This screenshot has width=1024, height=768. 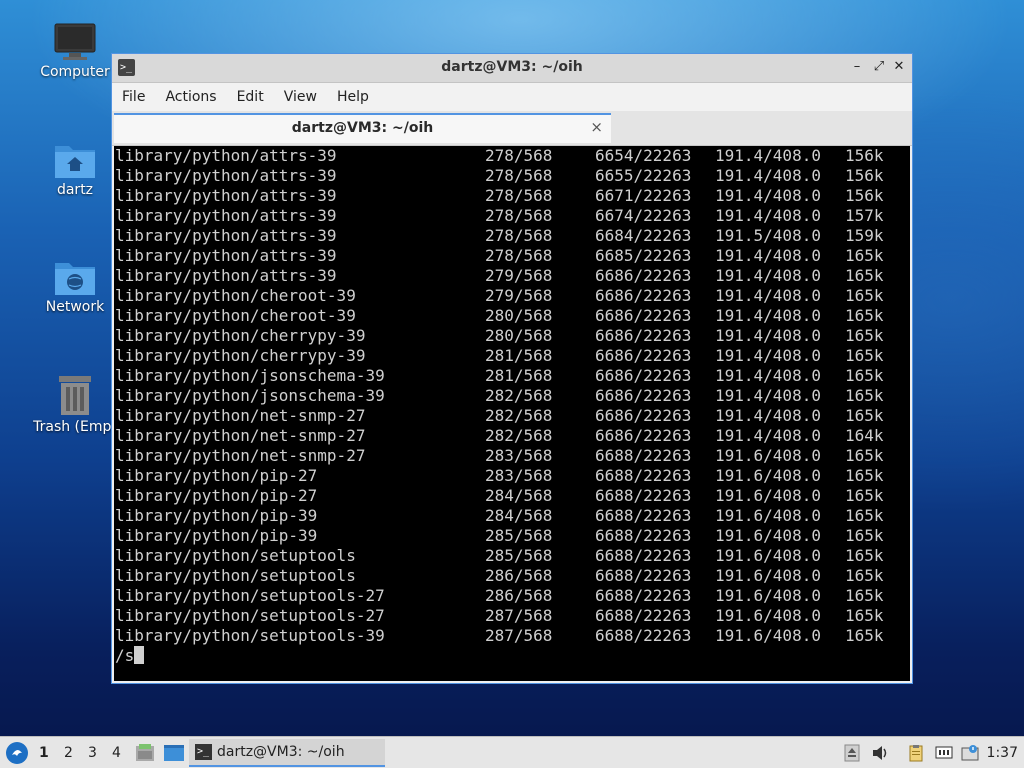 What do you see at coordinates (879, 67) in the screenshot?
I see `maximize-icon: ⤢` at bounding box center [879, 67].